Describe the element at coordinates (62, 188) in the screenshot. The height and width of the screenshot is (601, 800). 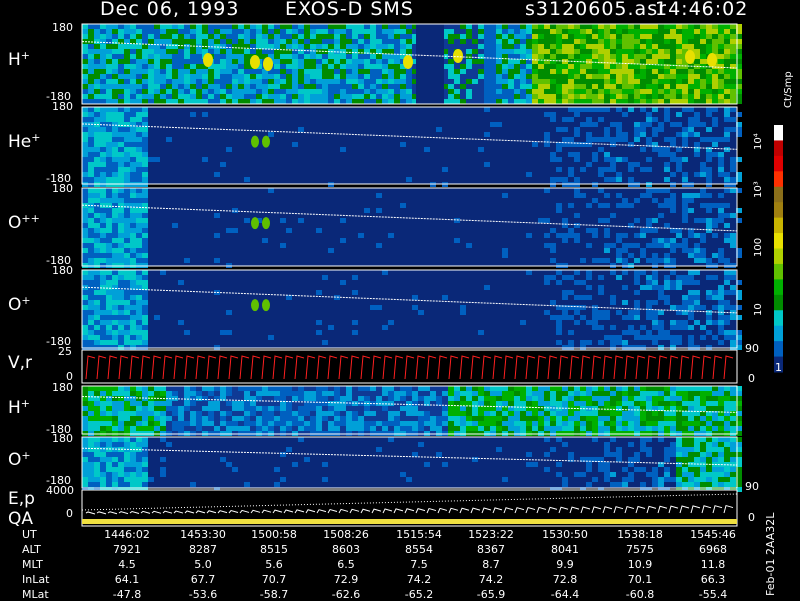
I see `axis-top-opp: 180` at that location.